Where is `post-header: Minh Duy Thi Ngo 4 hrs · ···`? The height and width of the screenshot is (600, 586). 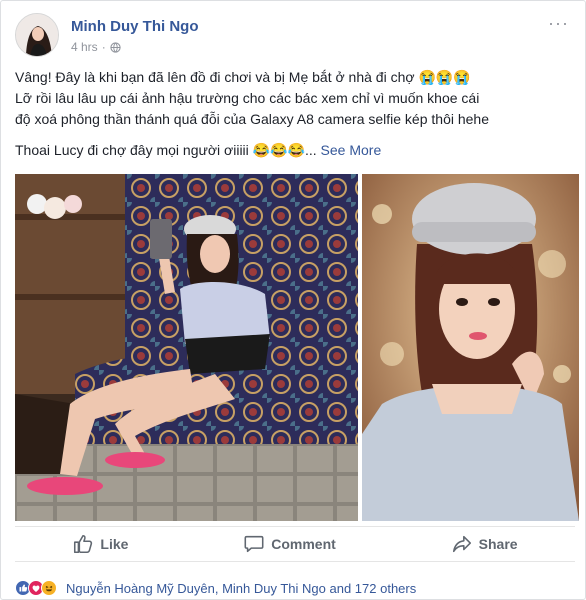 post-header: Minh Duy Thi Ngo 4 hrs · ··· is located at coordinates (295, 36).